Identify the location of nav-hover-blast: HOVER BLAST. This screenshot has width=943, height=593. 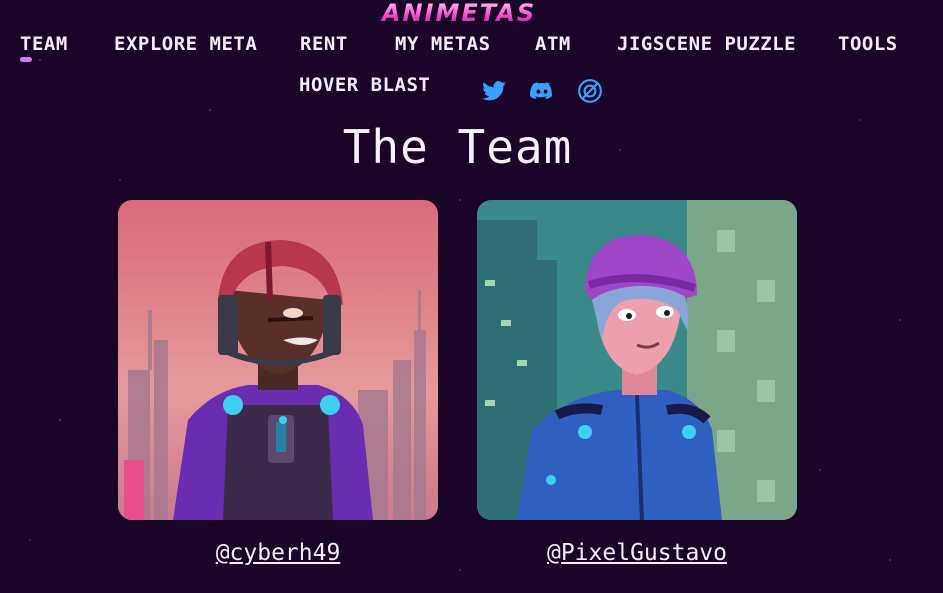
(364, 85).